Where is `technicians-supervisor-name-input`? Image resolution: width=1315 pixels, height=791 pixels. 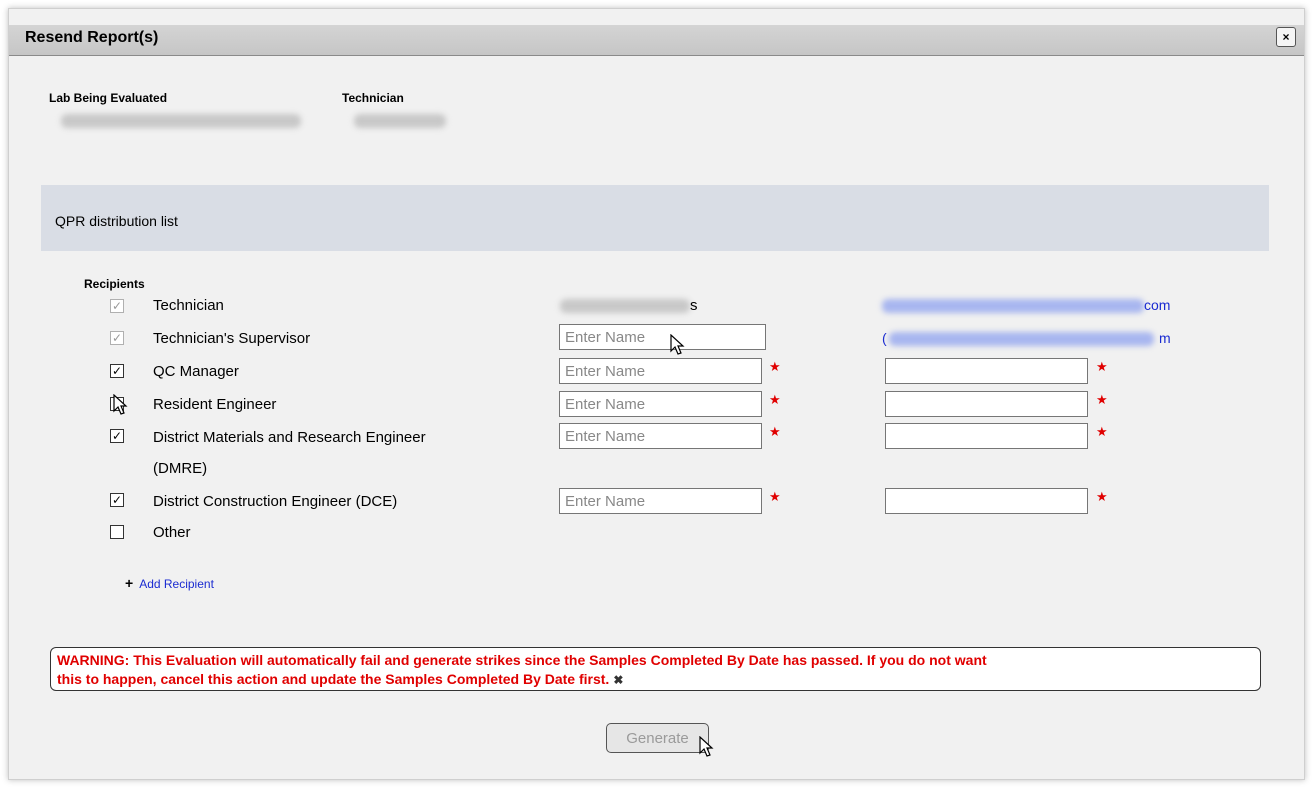 technicians-supervisor-name-input is located at coordinates (662, 337).